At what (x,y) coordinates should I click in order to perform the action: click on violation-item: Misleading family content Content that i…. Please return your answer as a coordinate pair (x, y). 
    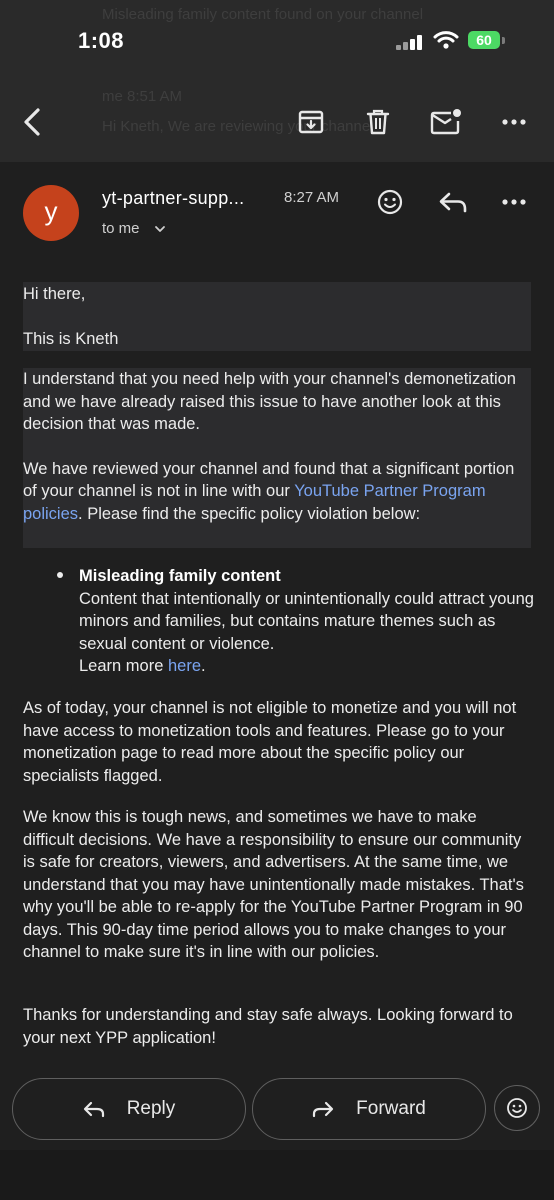
    Looking at the image, I should click on (306, 621).